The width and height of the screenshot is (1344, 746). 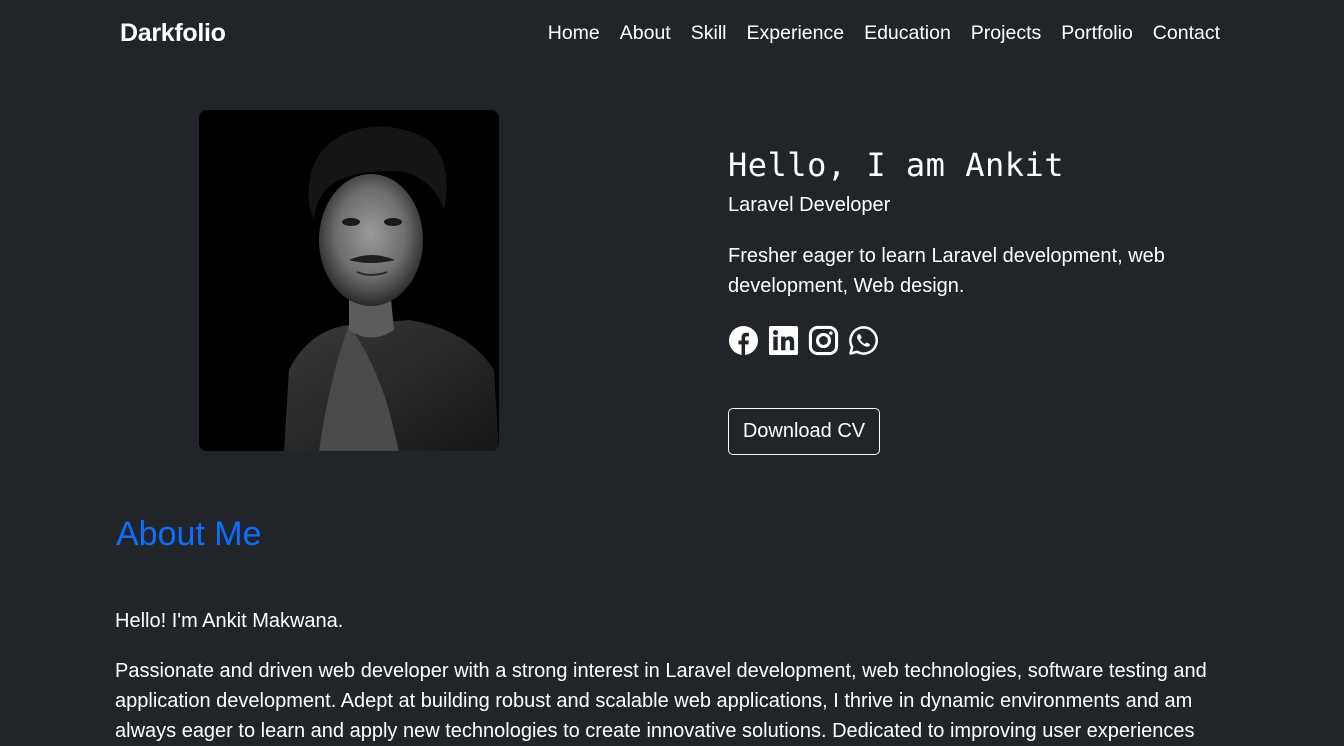 I want to click on linkedin-icon, so click(x=783, y=340).